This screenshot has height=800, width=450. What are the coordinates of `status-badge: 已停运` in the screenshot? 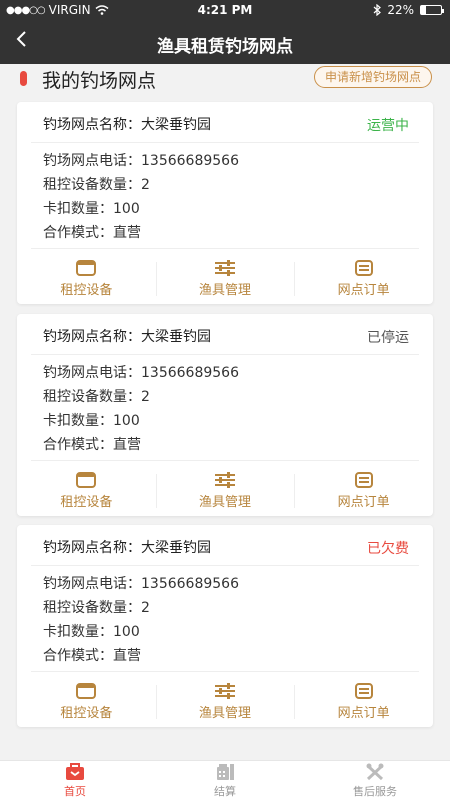 It's located at (388, 338).